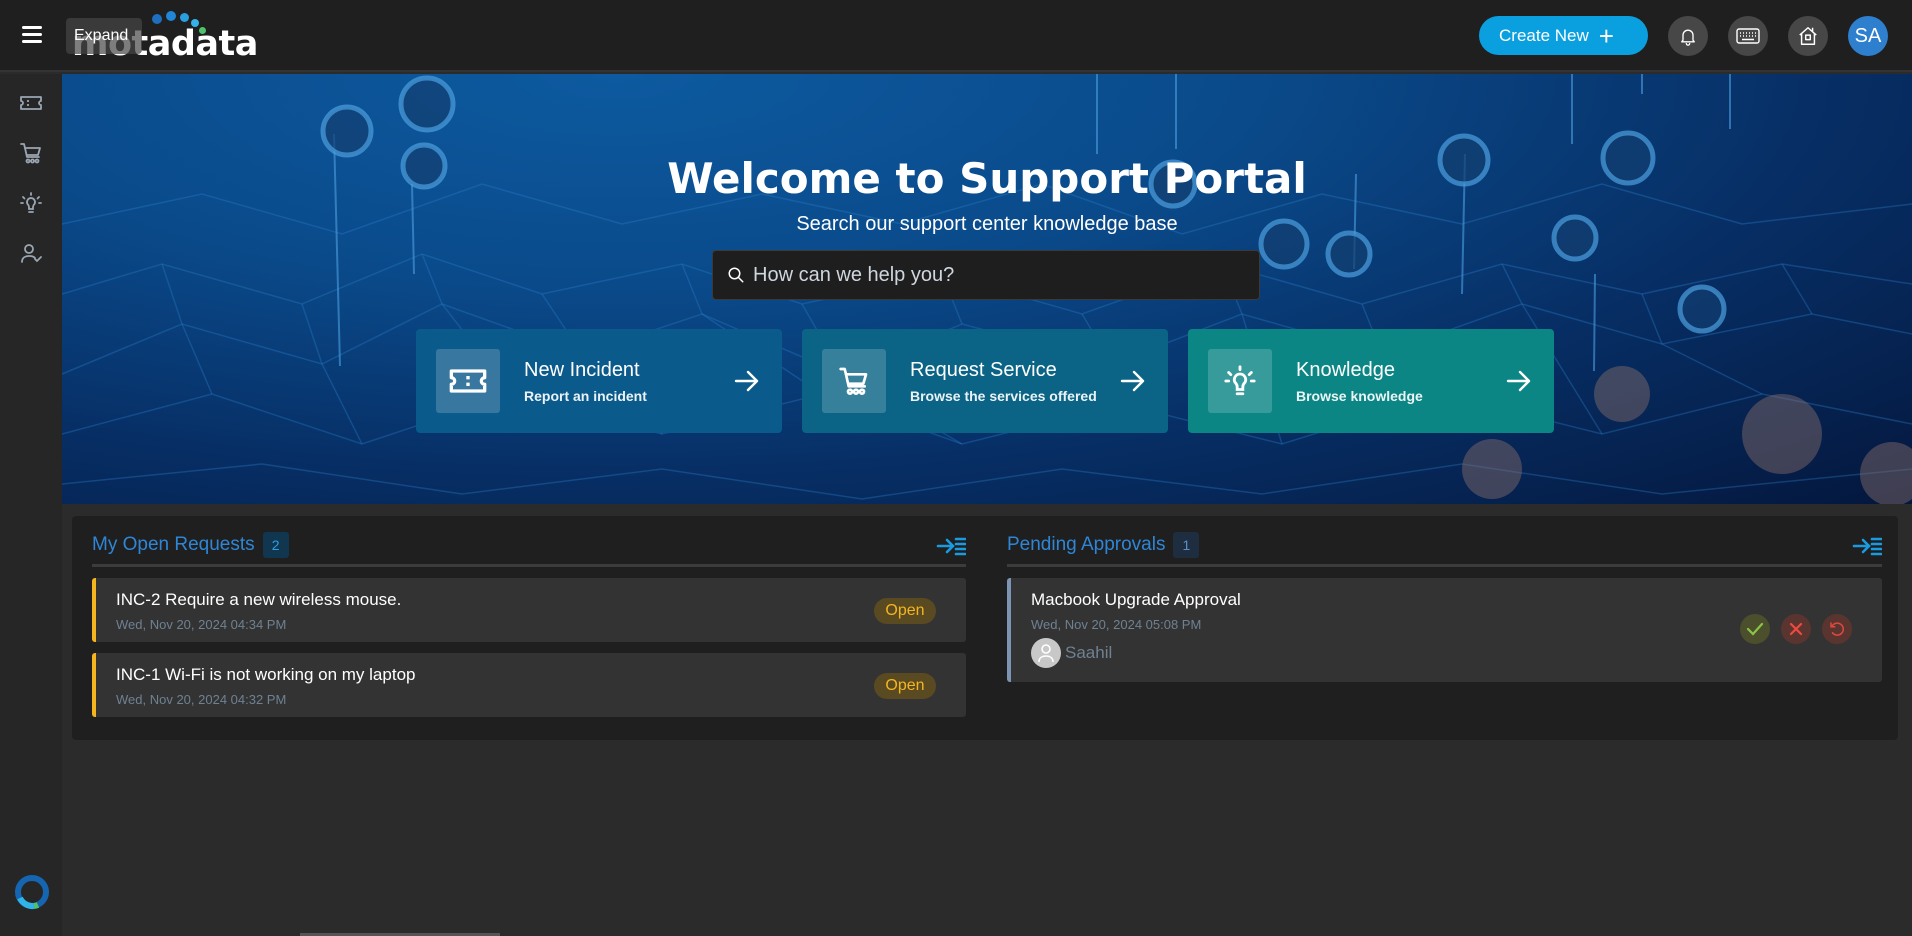 The width and height of the screenshot is (1912, 936). Describe the element at coordinates (1046, 653) in the screenshot. I see `user-avatar-icon` at that location.